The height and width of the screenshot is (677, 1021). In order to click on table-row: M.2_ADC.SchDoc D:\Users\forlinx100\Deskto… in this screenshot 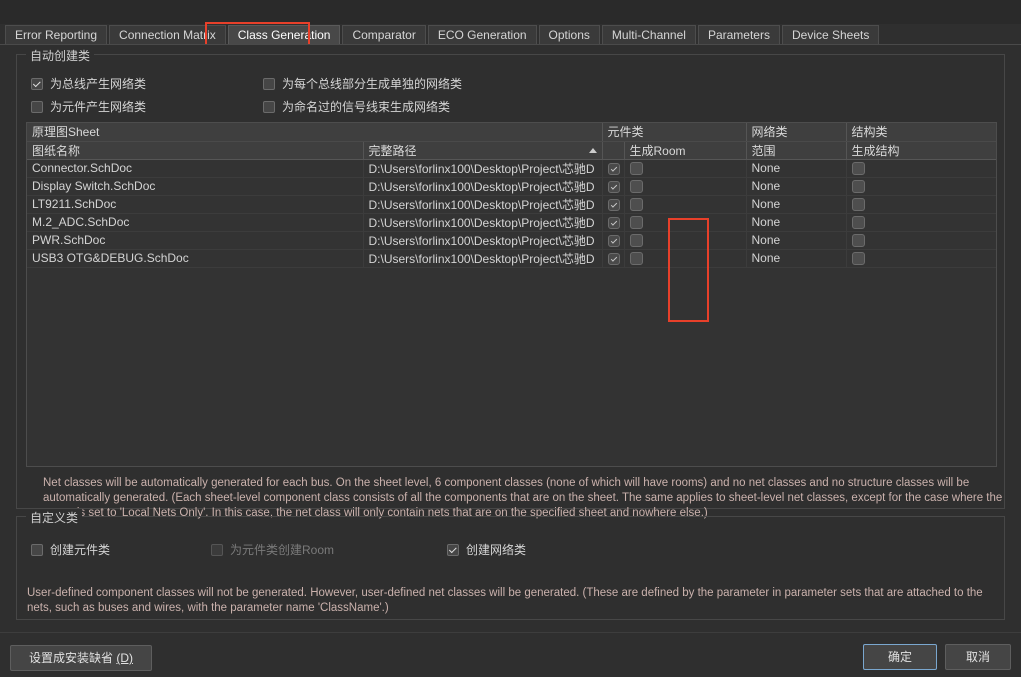, I will do `click(511, 222)`.